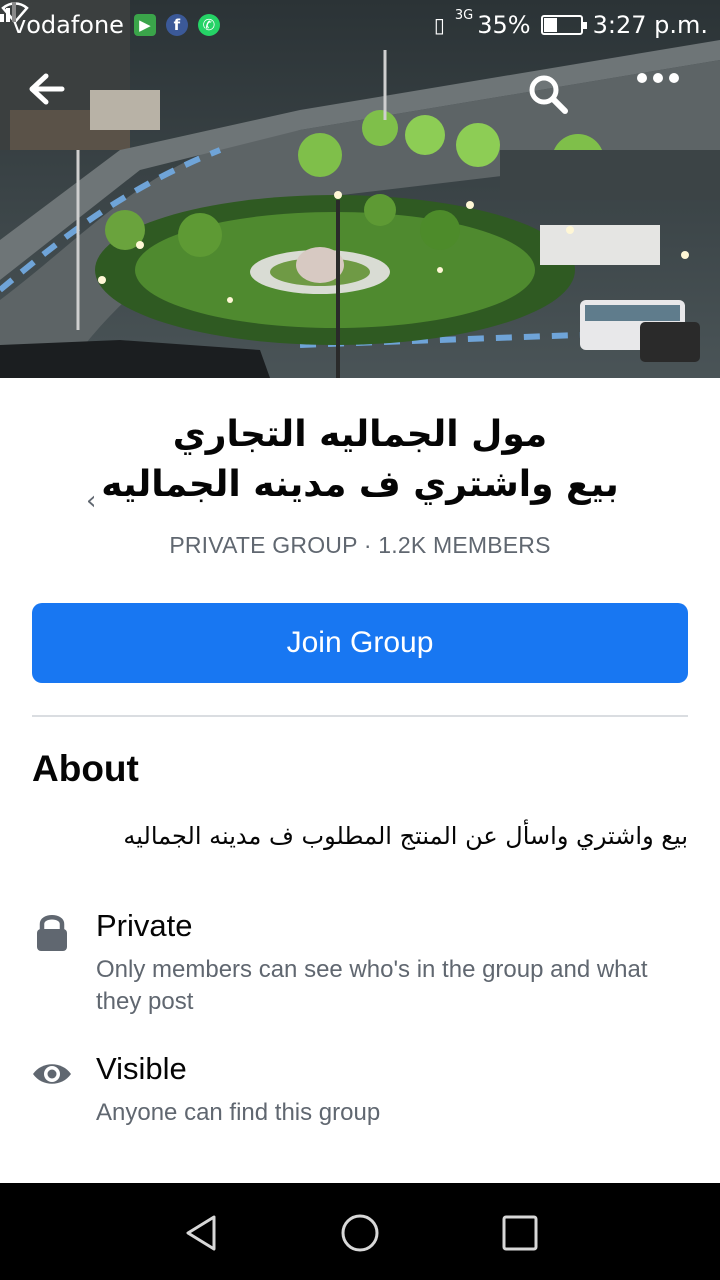 Image resolution: width=720 pixels, height=1280 pixels. What do you see at coordinates (360, 716) in the screenshot?
I see `divider` at bounding box center [360, 716].